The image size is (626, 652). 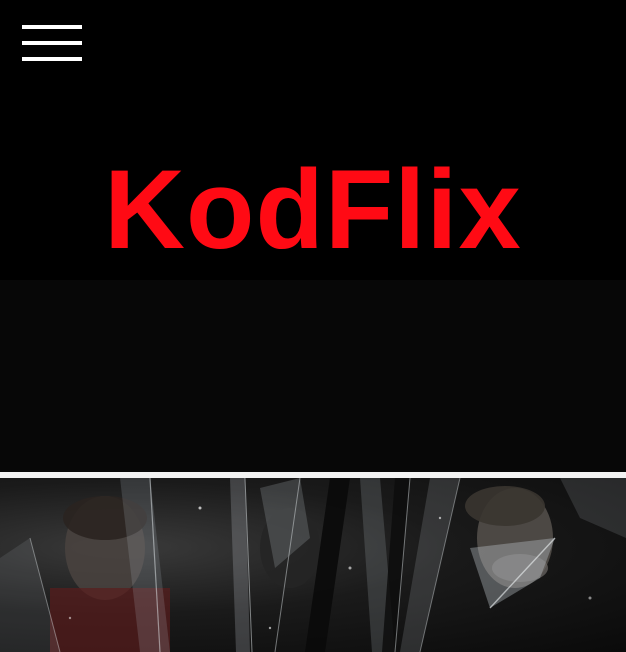 I want to click on menu-bar-bottom, so click(x=52, y=59).